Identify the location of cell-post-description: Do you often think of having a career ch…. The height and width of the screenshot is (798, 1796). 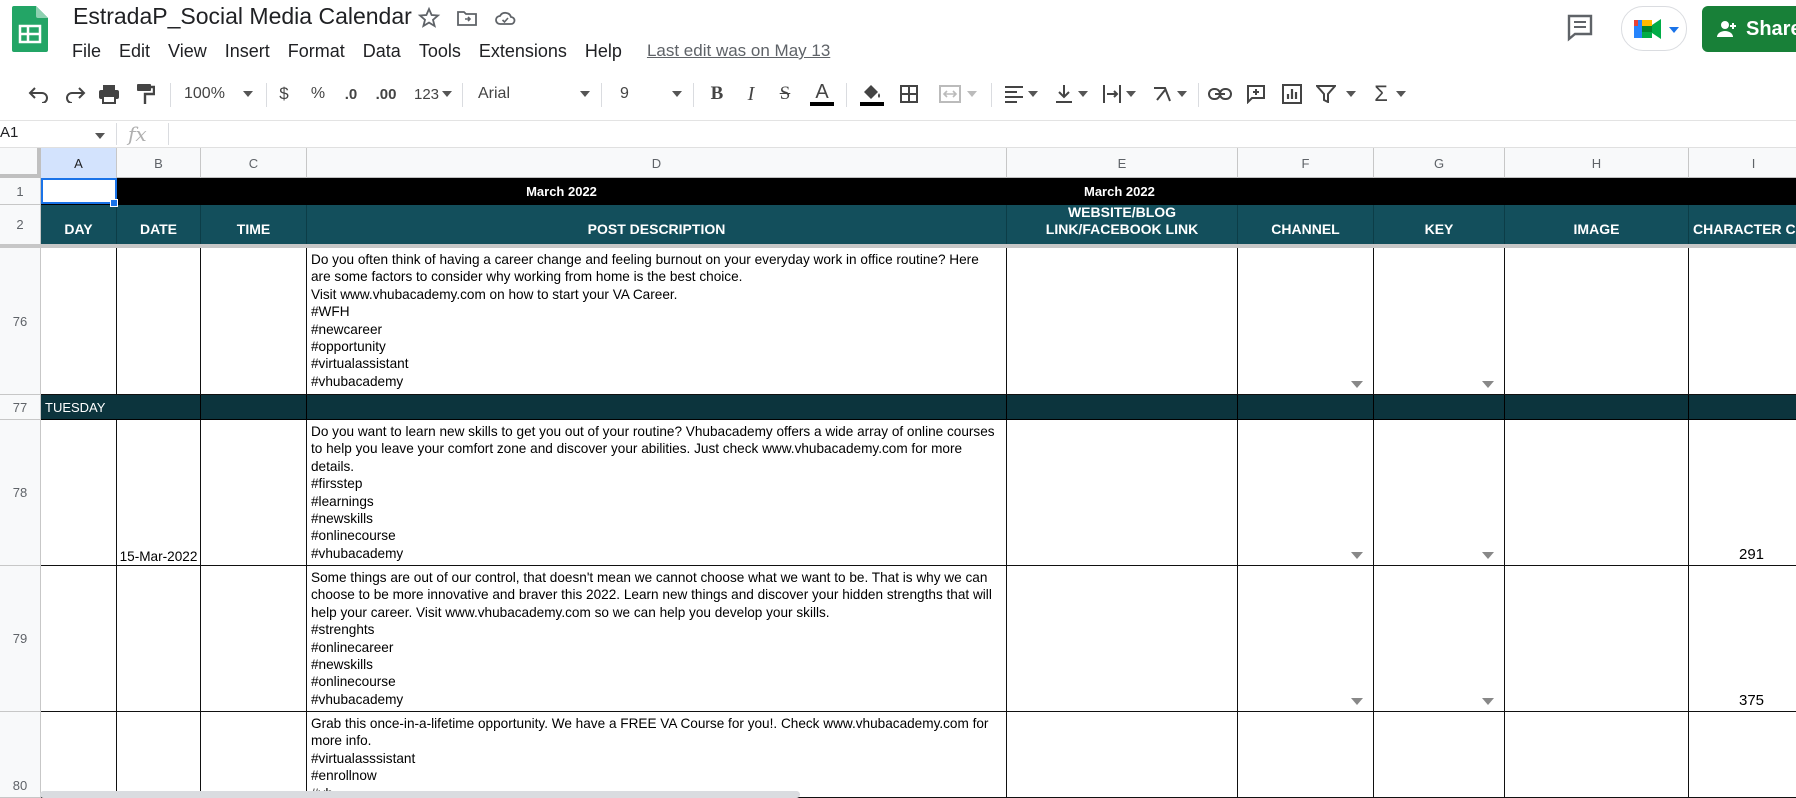
(657, 321).